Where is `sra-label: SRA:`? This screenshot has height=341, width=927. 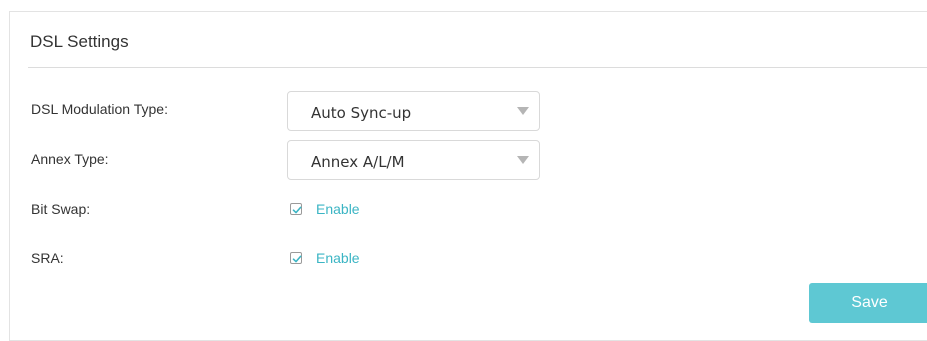 sra-label: SRA: is located at coordinates (47, 258).